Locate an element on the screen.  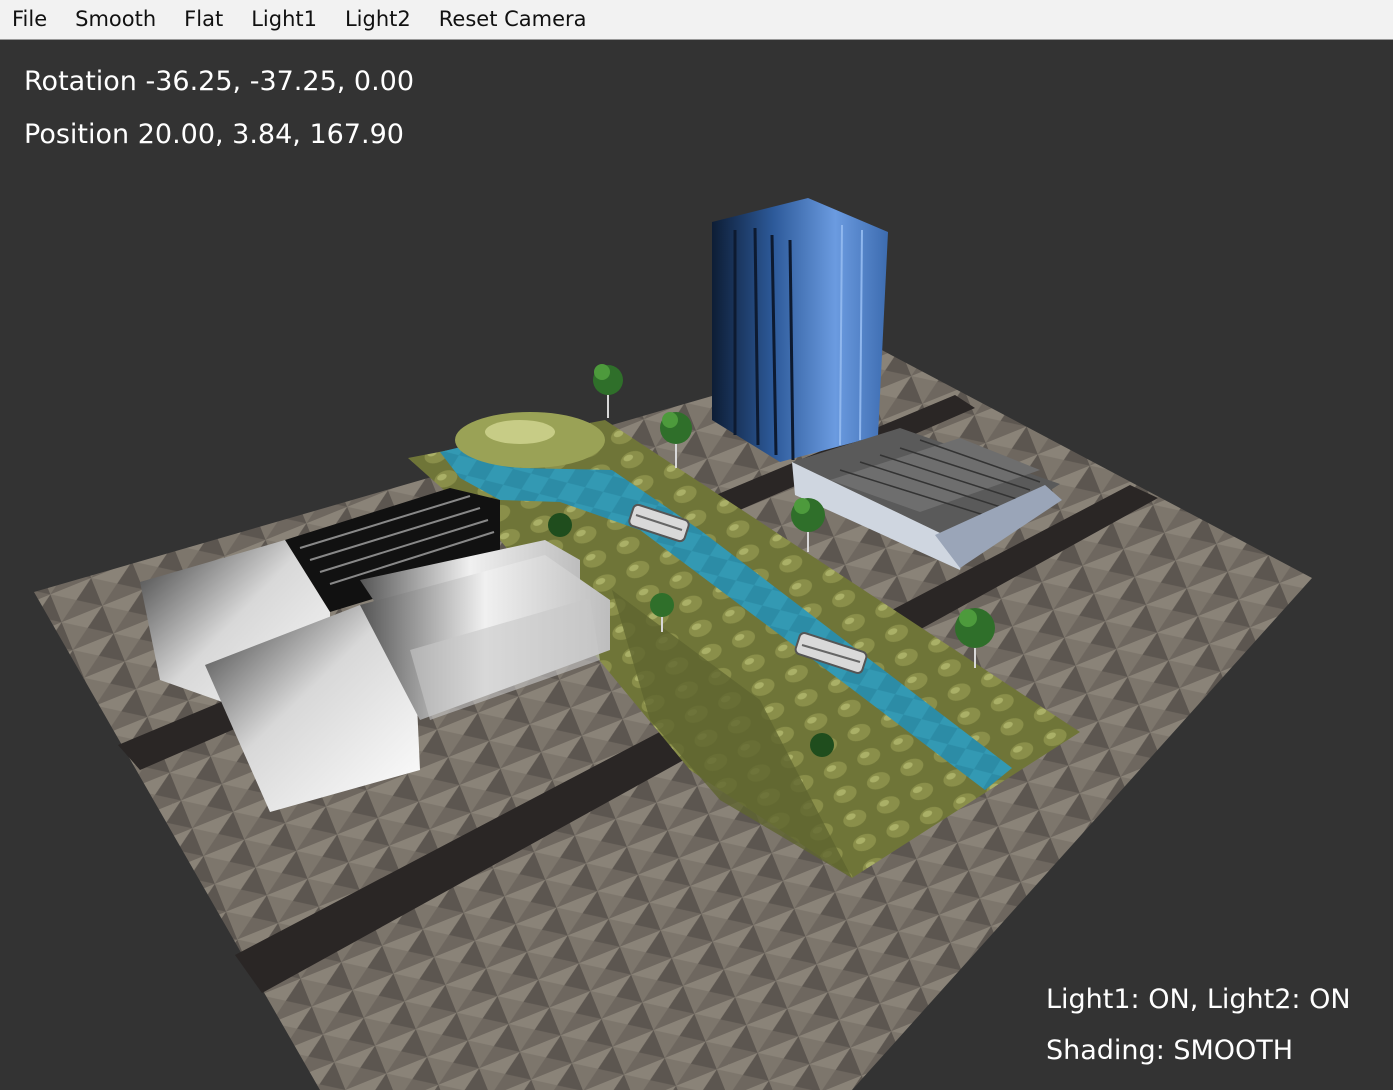
shading-status: Shading: SMOOTH is located at coordinates (1170, 1050).